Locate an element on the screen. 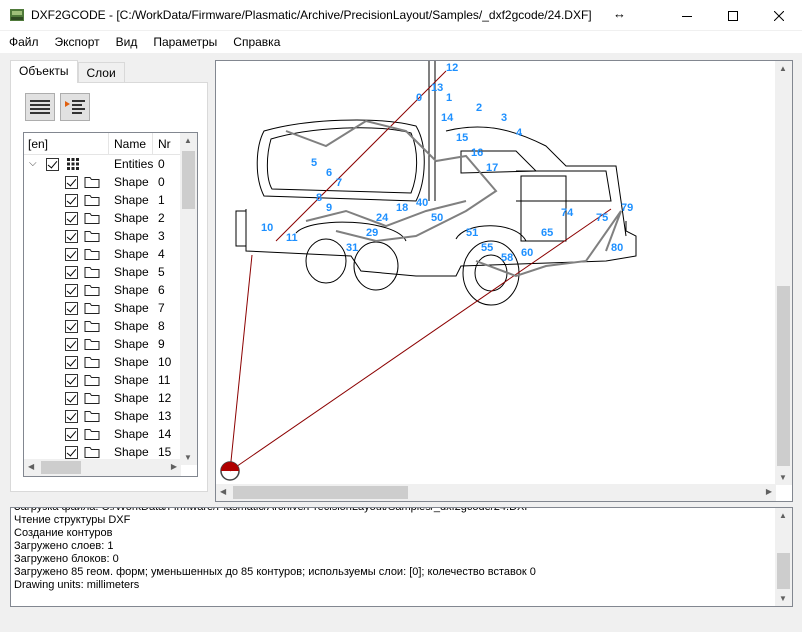 The width and height of the screenshot is (802, 632). tree-row-shape: Shape 12 is located at coordinates (102, 398).